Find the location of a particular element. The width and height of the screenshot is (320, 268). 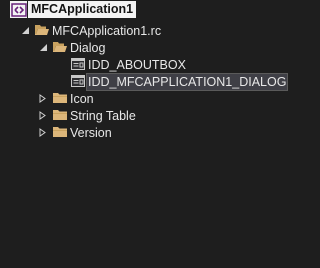

tree-item-string-table-folder: String Table is located at coordinates (160, 115).